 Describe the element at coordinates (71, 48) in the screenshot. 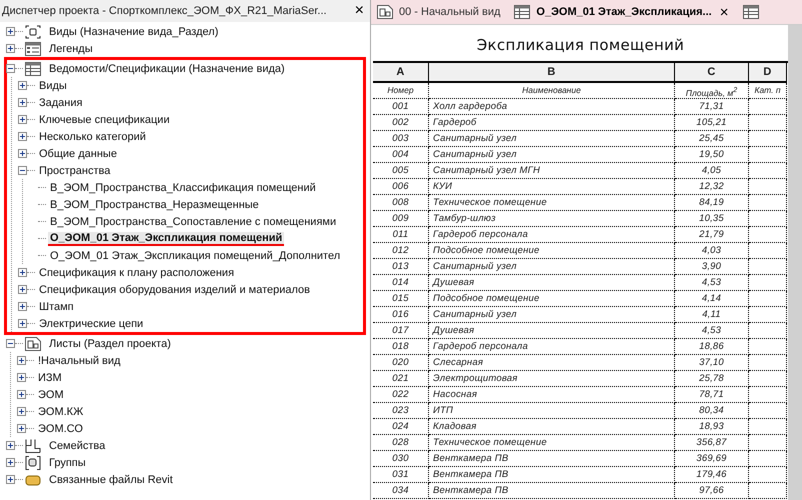

I see `tree-item: Легенды` at that location.